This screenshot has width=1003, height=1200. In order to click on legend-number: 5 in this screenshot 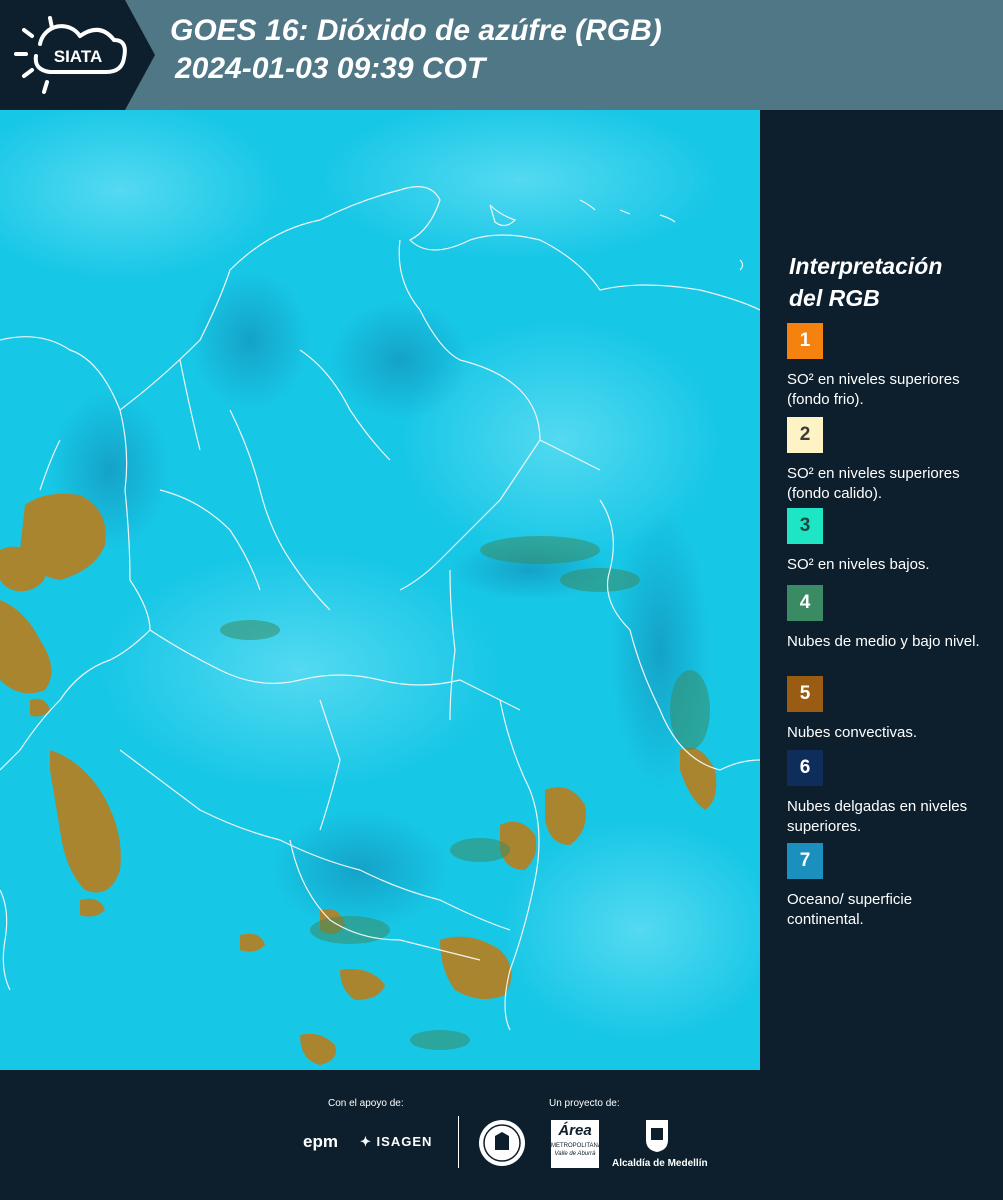, I will do `click(805, 693)`.